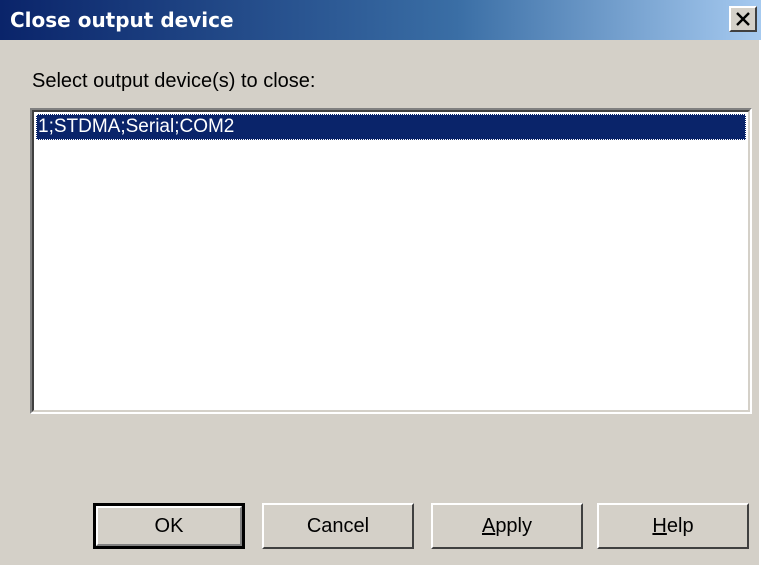 This screenshot has height=565, width=761. I want to click on apply-label-rest: pply, so click(514, 526).